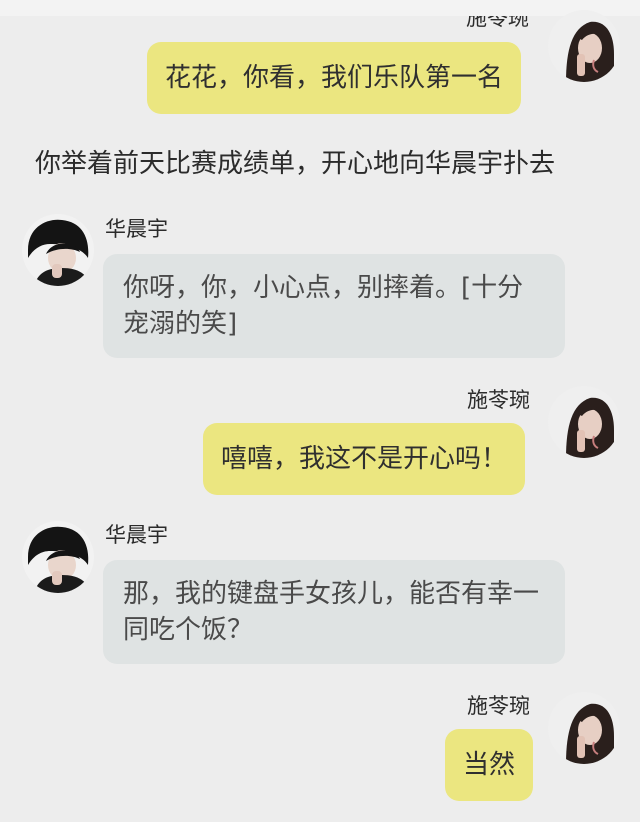  What do you see at coordinates (334, 78) in the screenshot?
I see `message-bubble-right: 花花，你看，我们乐队第一名` at bounding box center [334, 78].